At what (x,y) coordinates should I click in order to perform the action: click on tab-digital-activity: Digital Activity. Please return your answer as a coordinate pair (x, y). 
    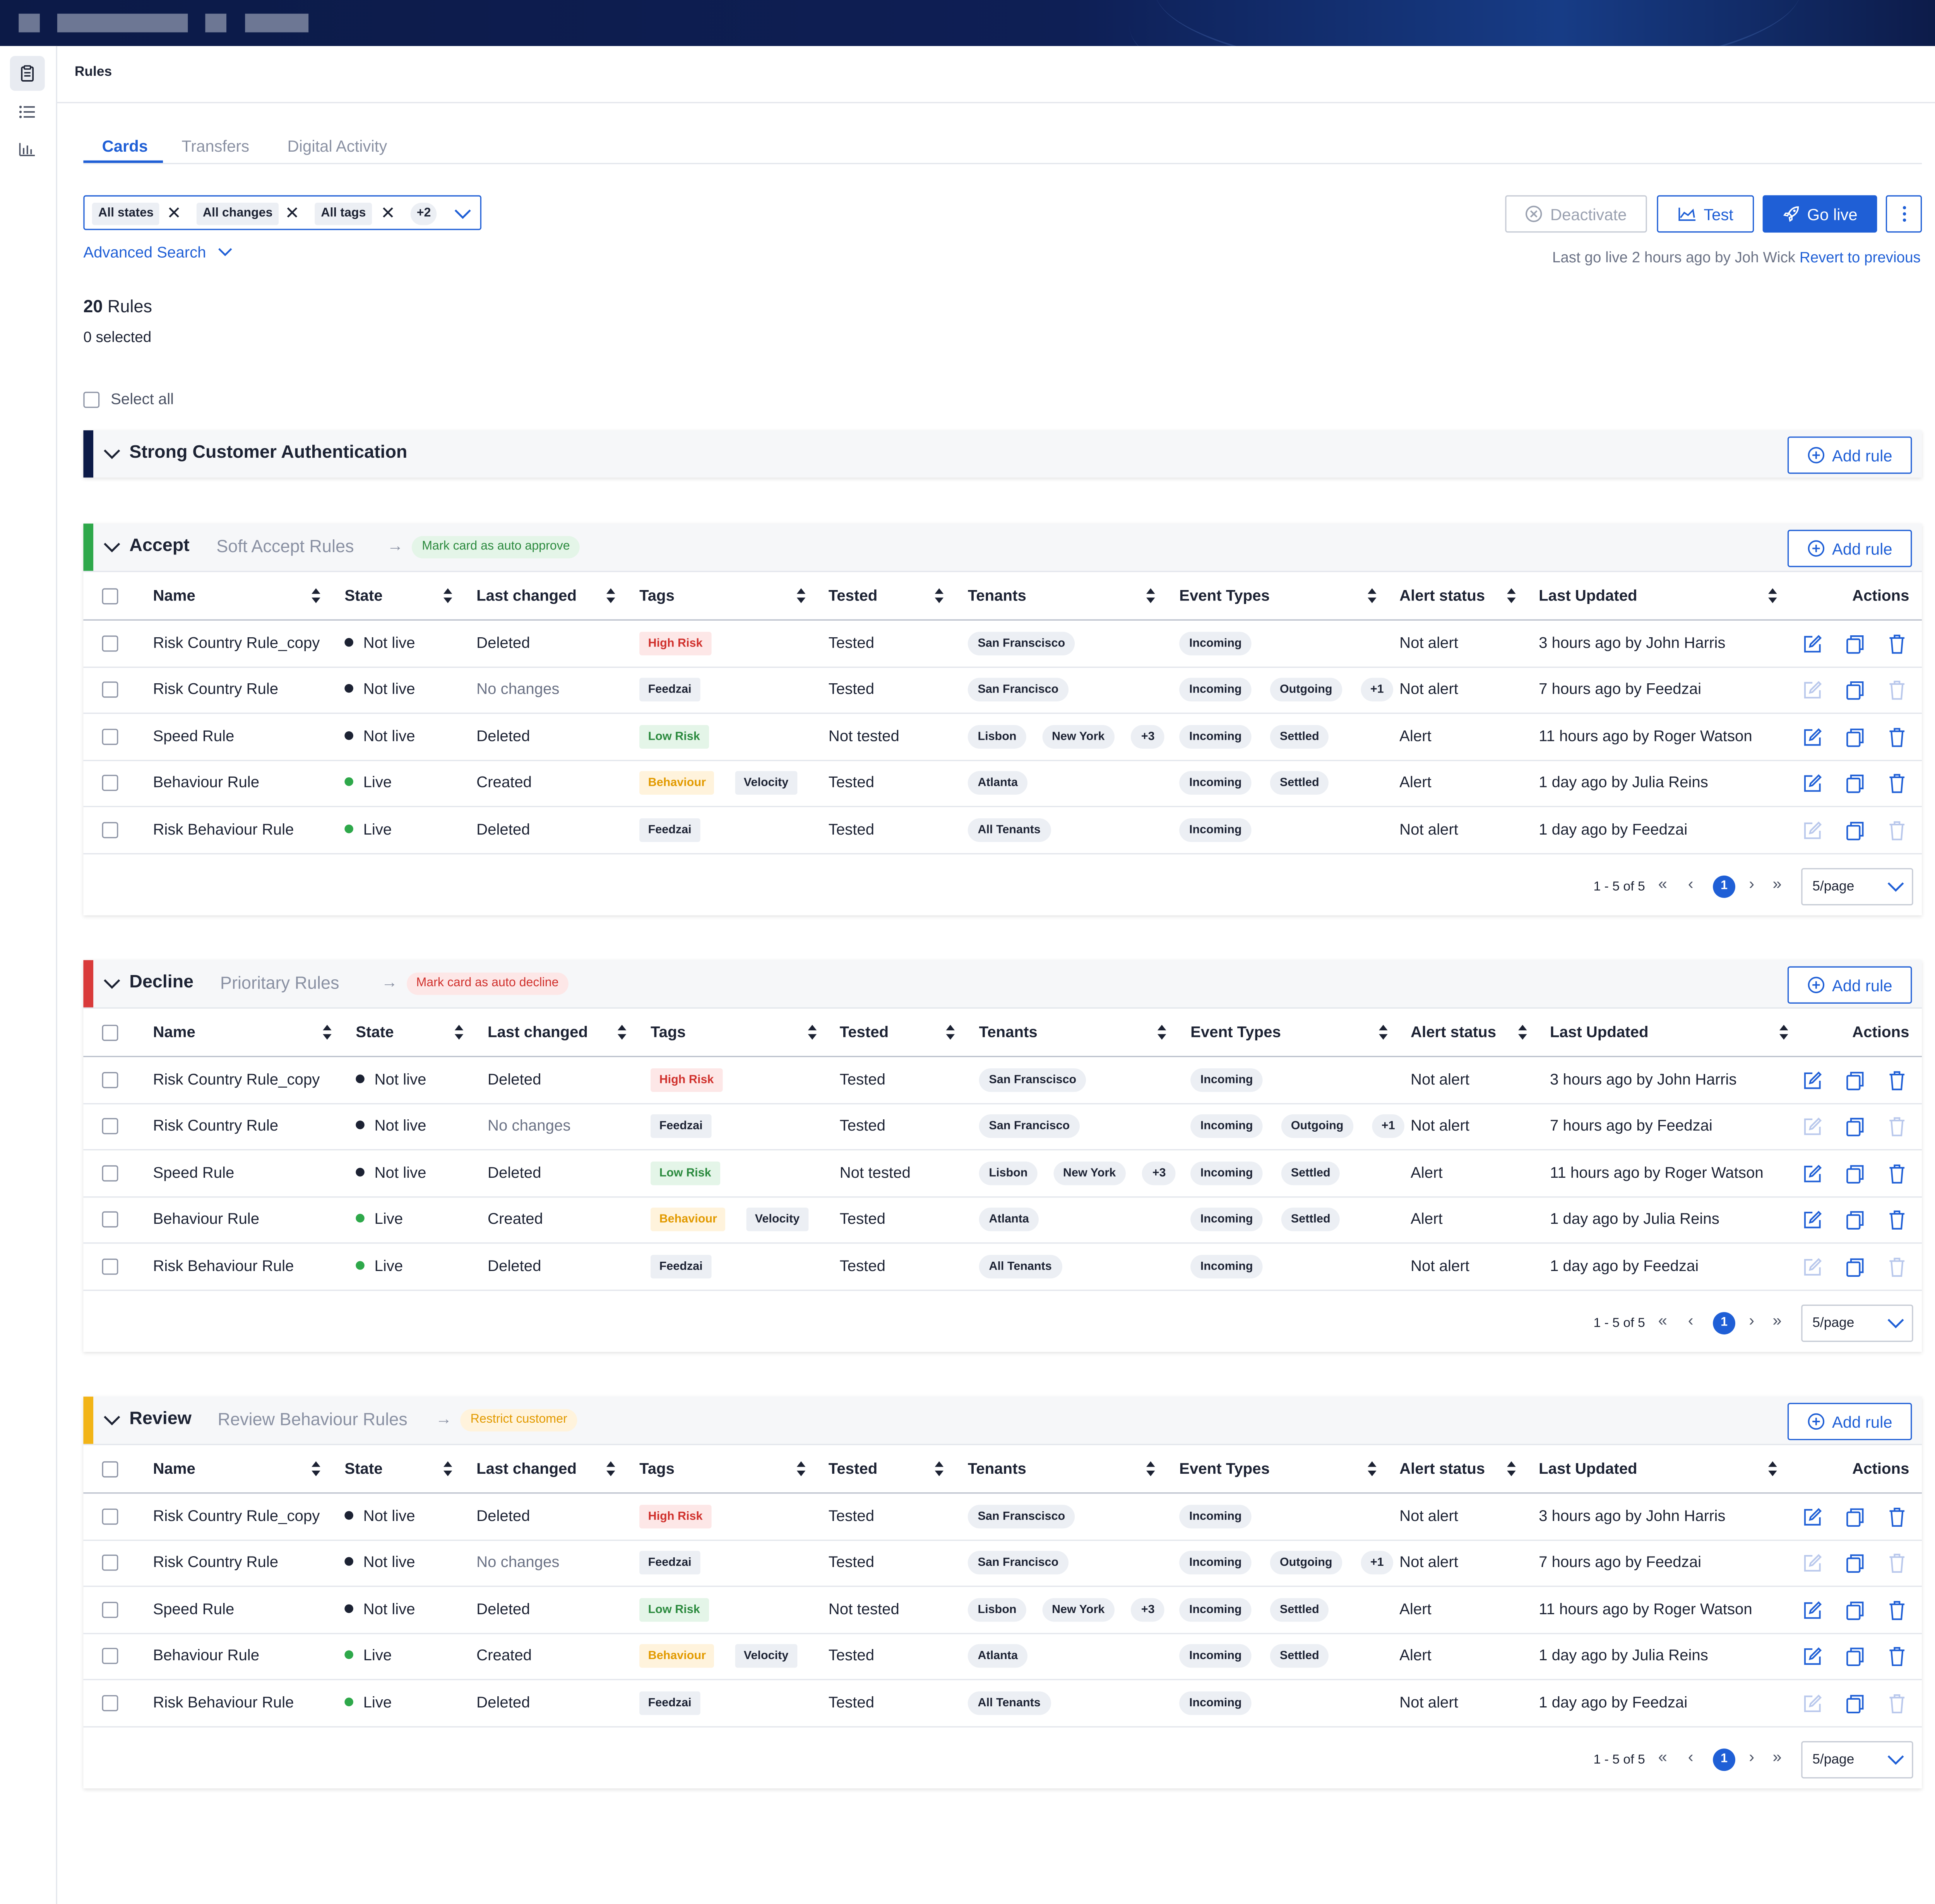
    Looking at the image, I should click on (337, 146).